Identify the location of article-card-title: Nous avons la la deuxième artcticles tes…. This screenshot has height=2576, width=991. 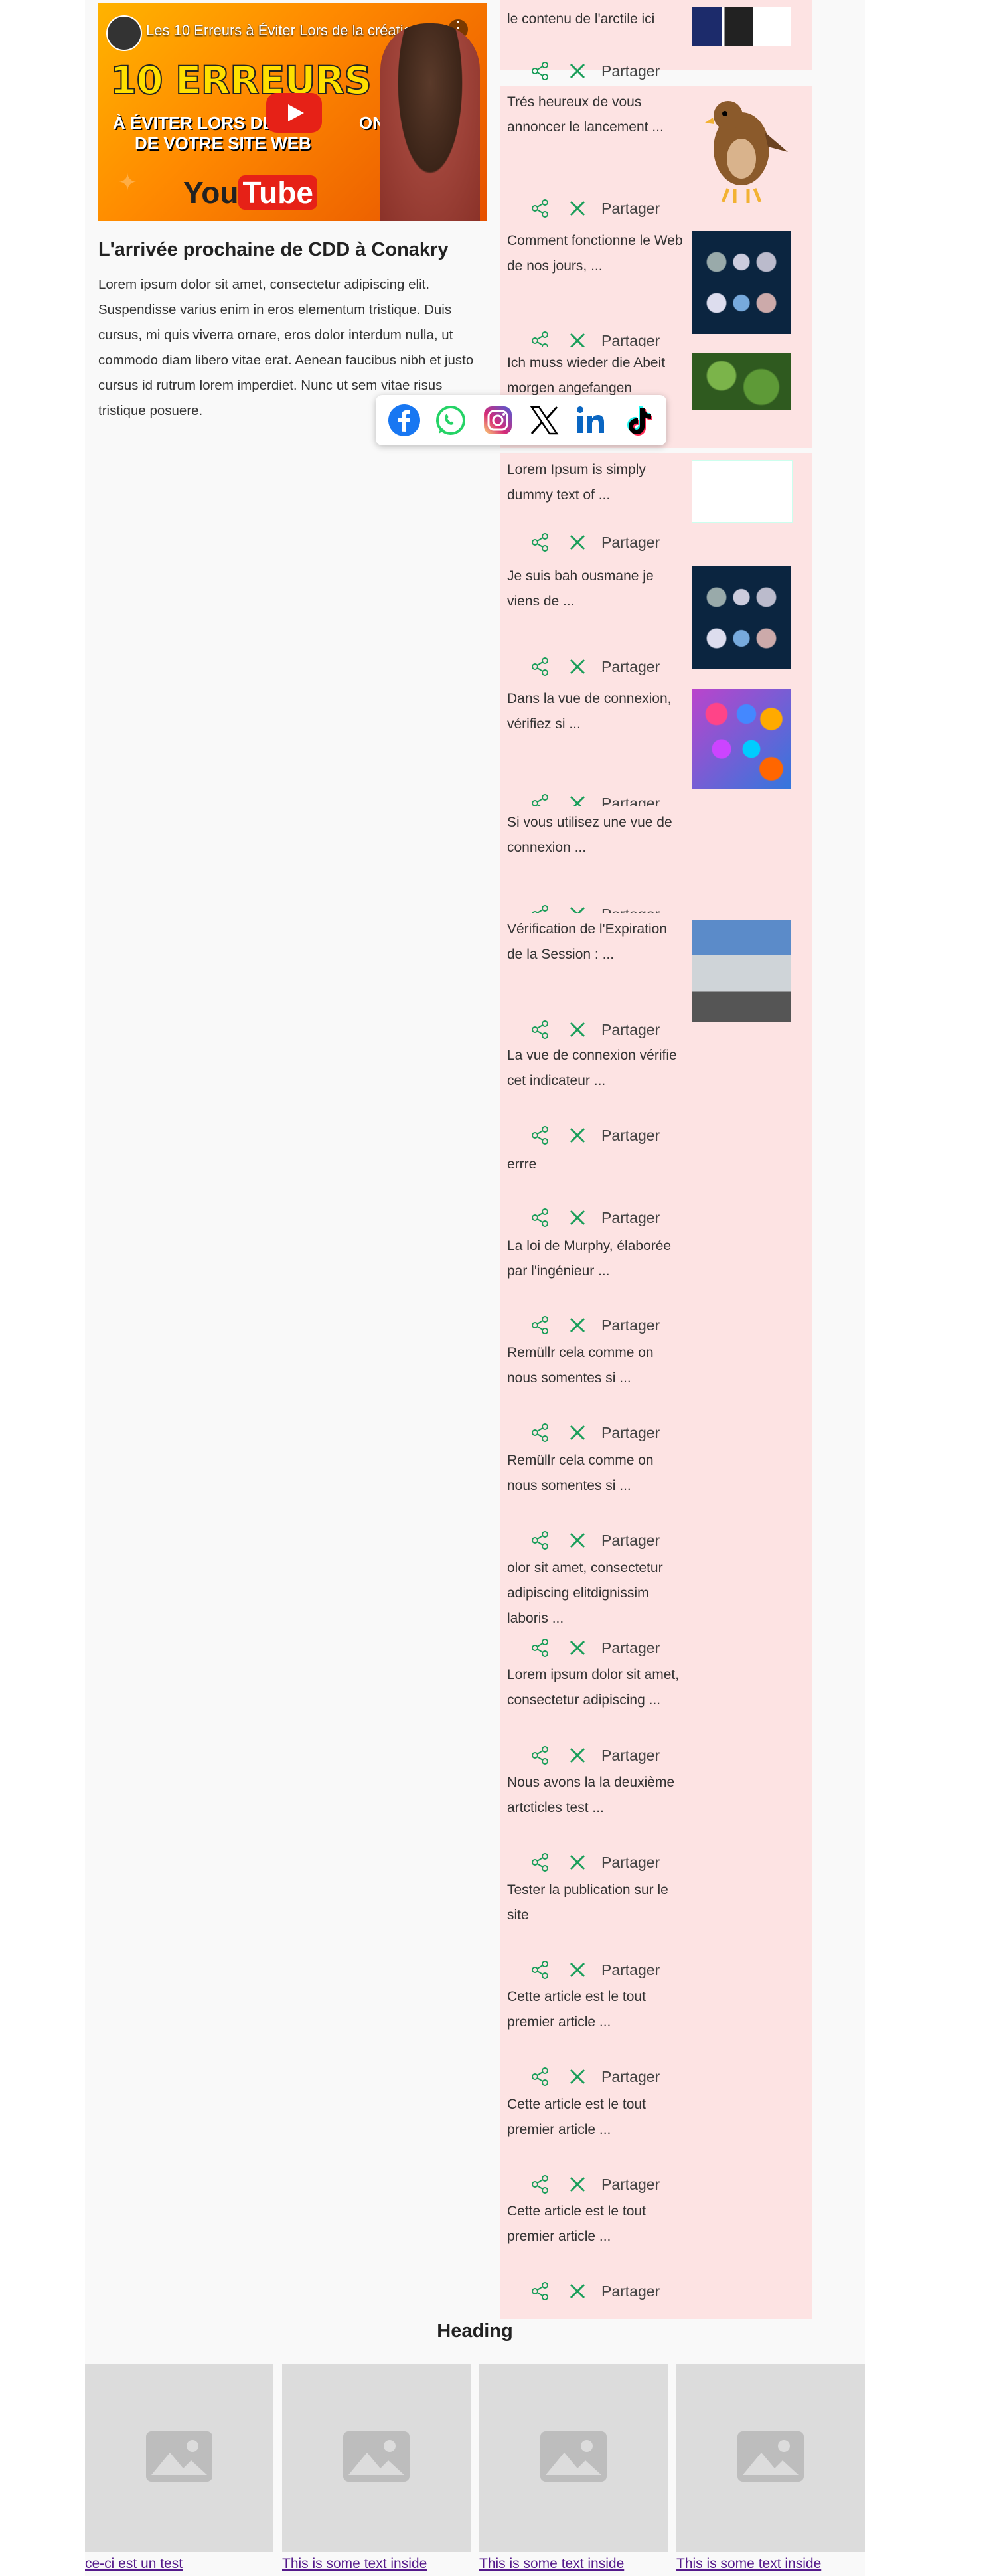
(596, 1795).